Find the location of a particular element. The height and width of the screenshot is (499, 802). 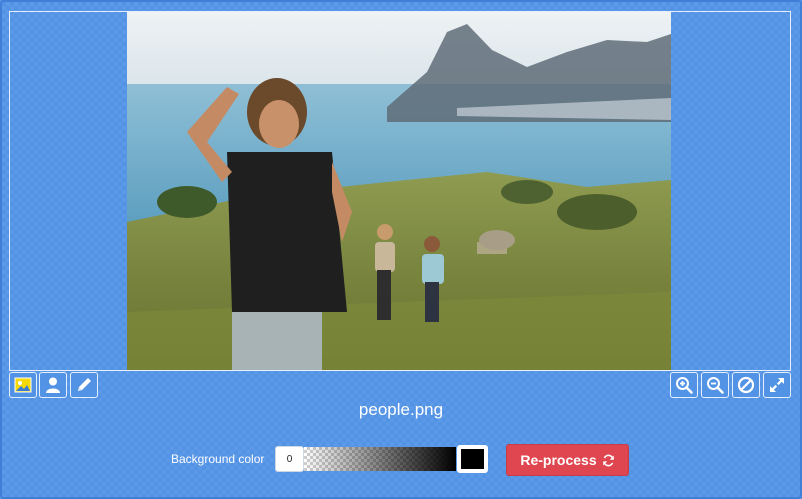

zoom-in-button is located at coordinates (684, 385).